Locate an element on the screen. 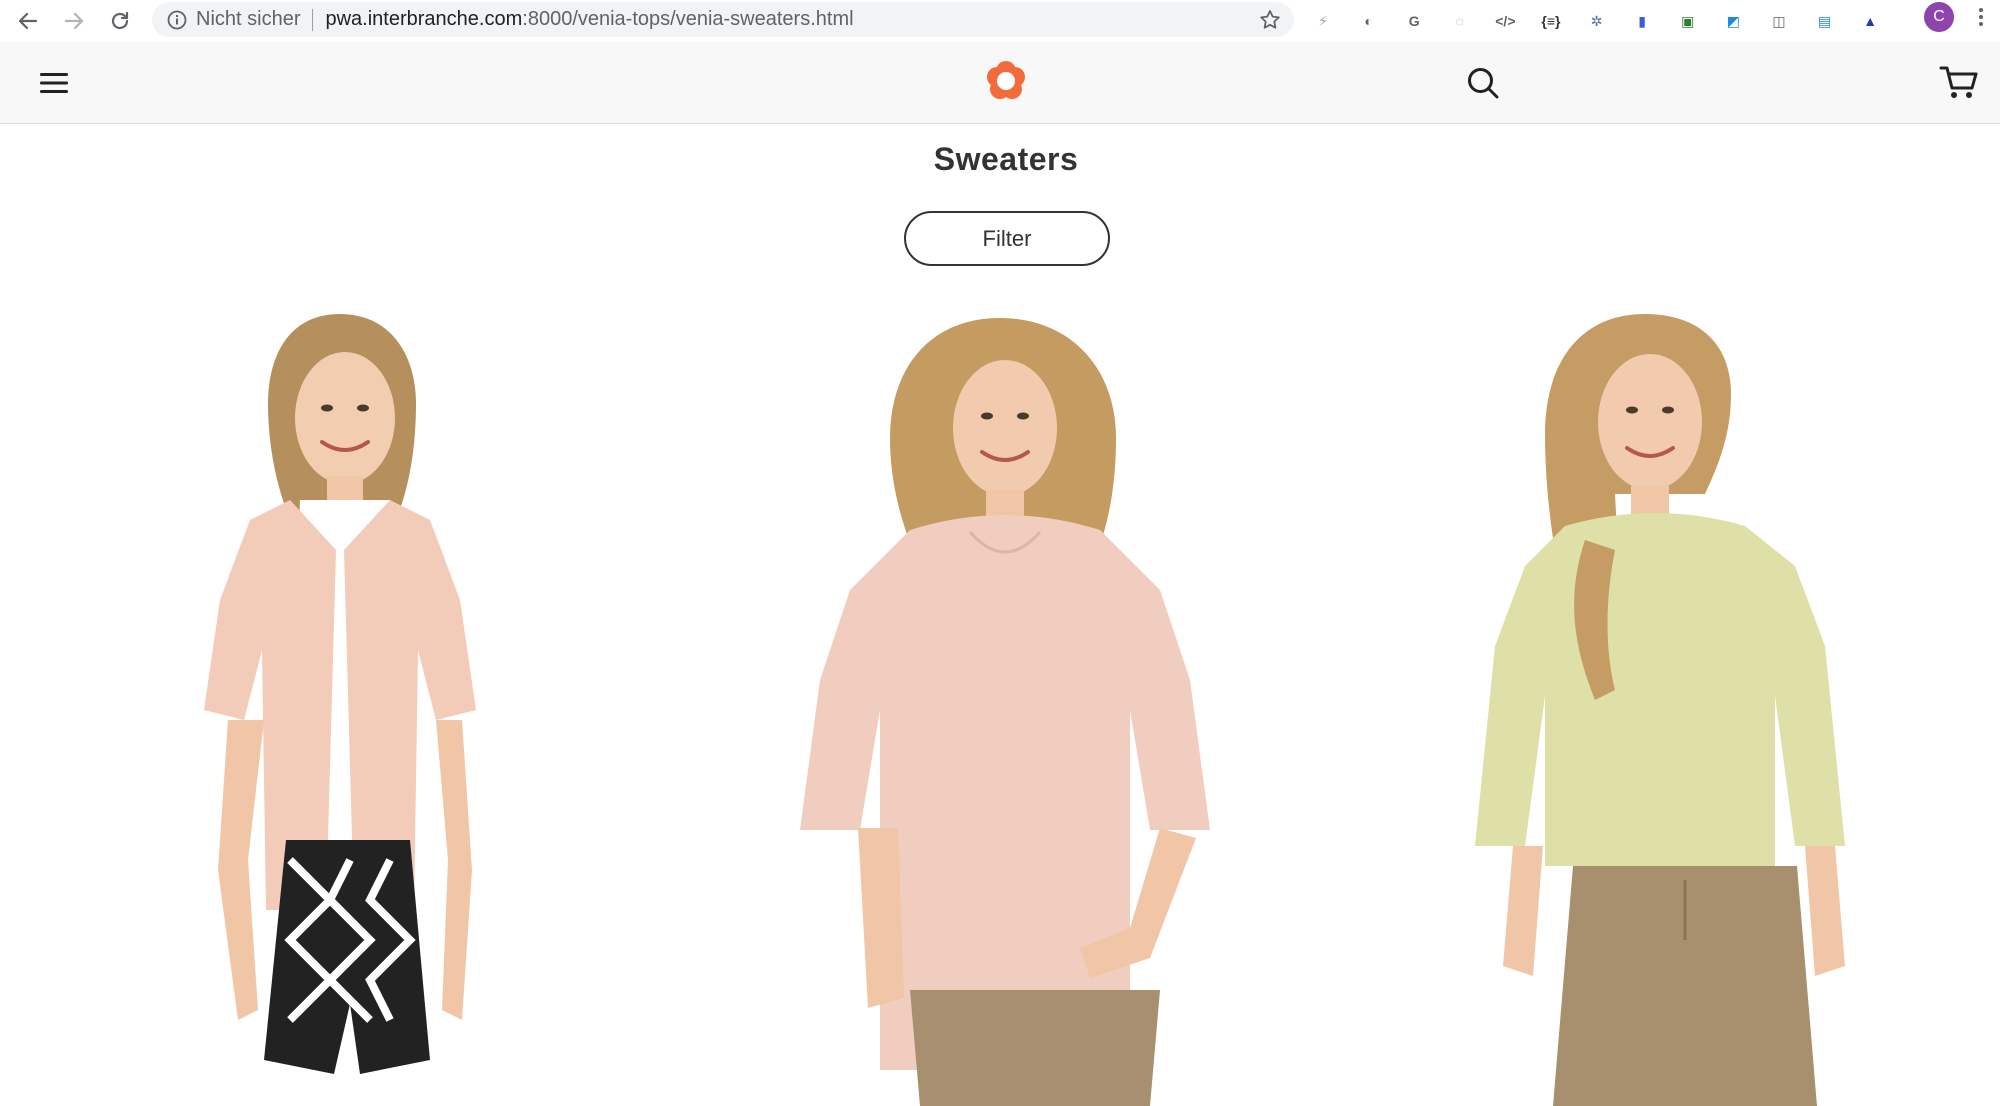 The image size is (2000, 1106). info-icon is located at coordinates (177, 20).